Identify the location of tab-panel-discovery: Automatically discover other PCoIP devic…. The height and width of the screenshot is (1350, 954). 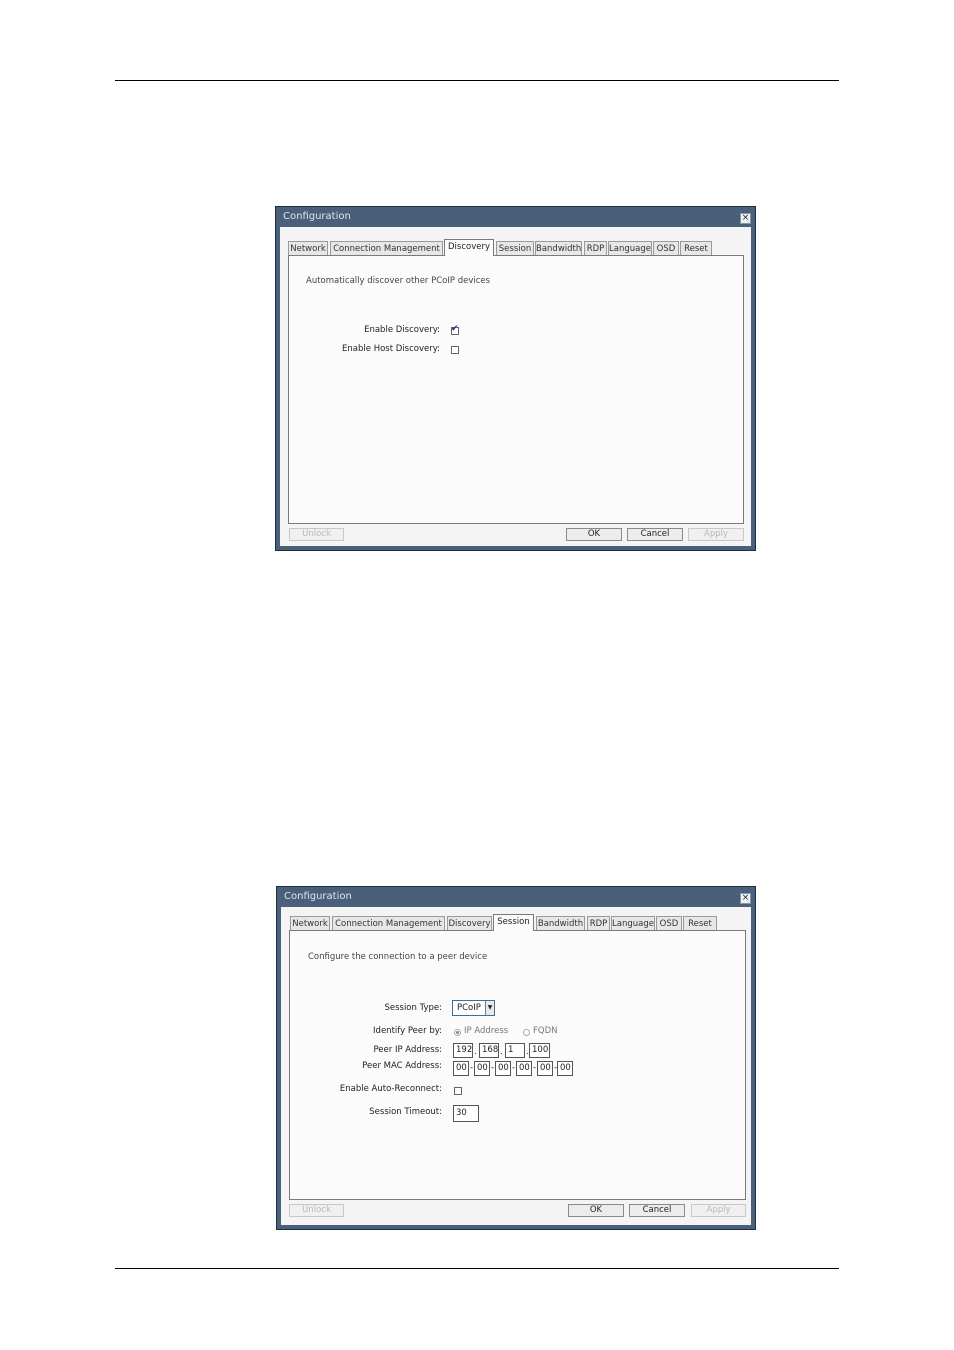
(516, 389).